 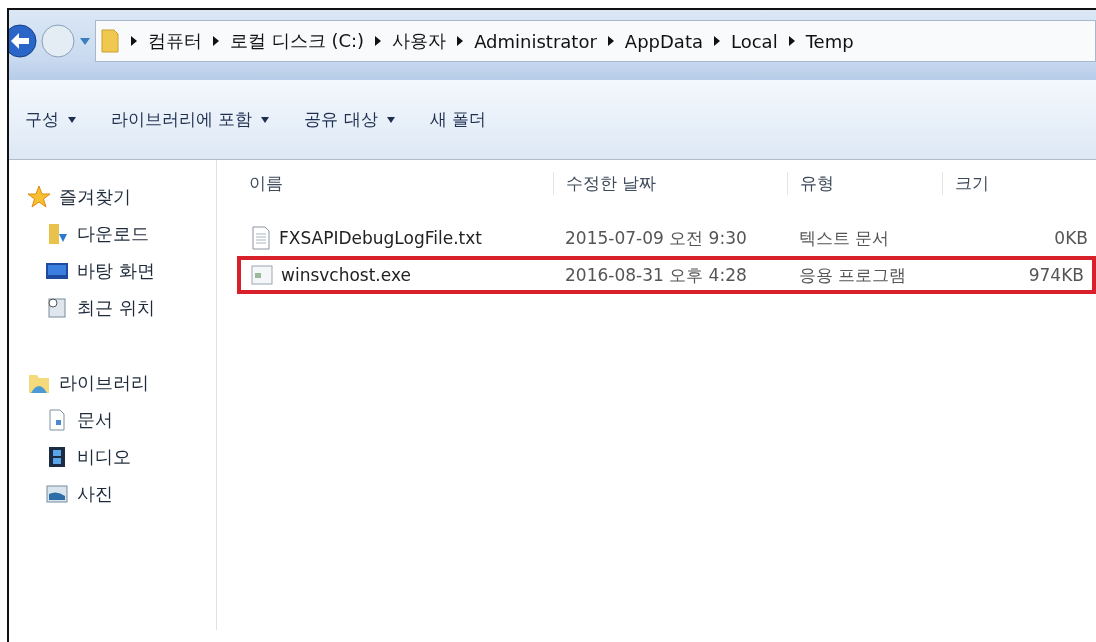 What do you see at coordinates (175, 41) in the screenshot?
I see `breadcrumb-item: 컴퓨터` at bounding box center [175, 41].